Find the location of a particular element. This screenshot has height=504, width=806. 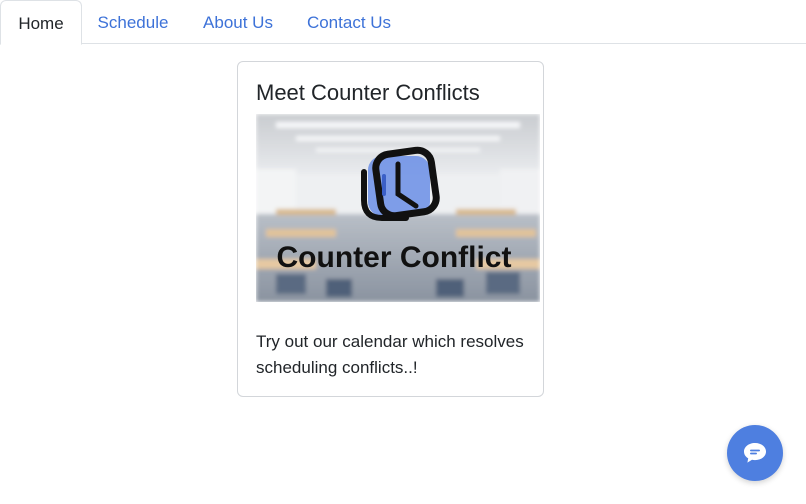

tab-contact-us: Contact Us is located at coordinates (349, 22).